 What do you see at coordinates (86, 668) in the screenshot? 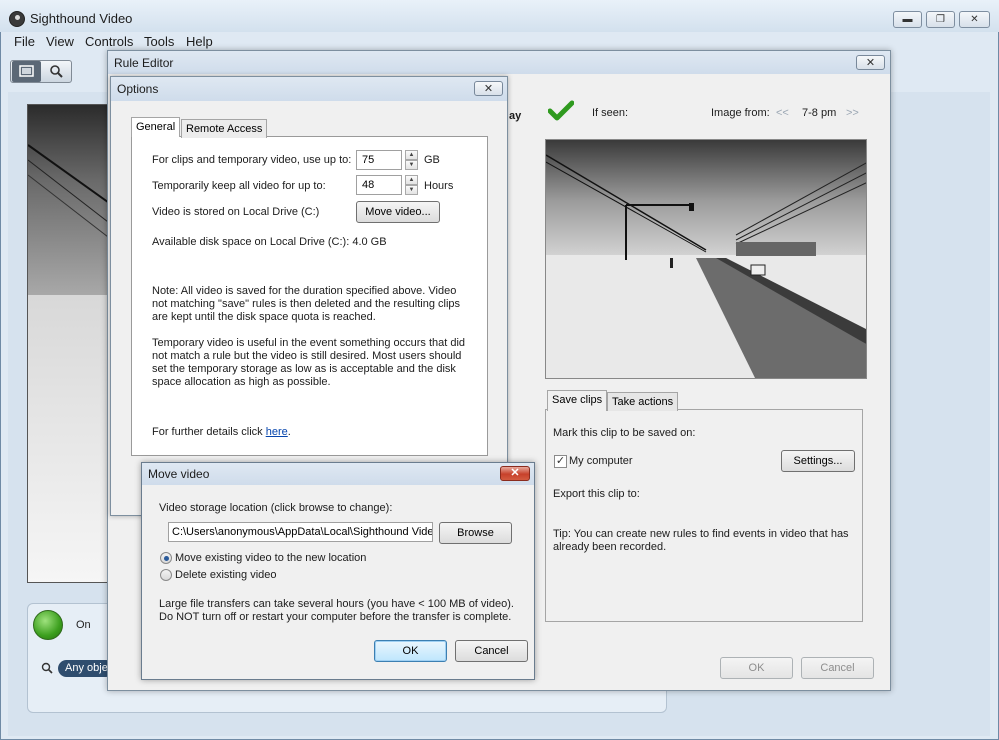
I see `object-filter-chip: Any obje` at bounding box center [86, 668].